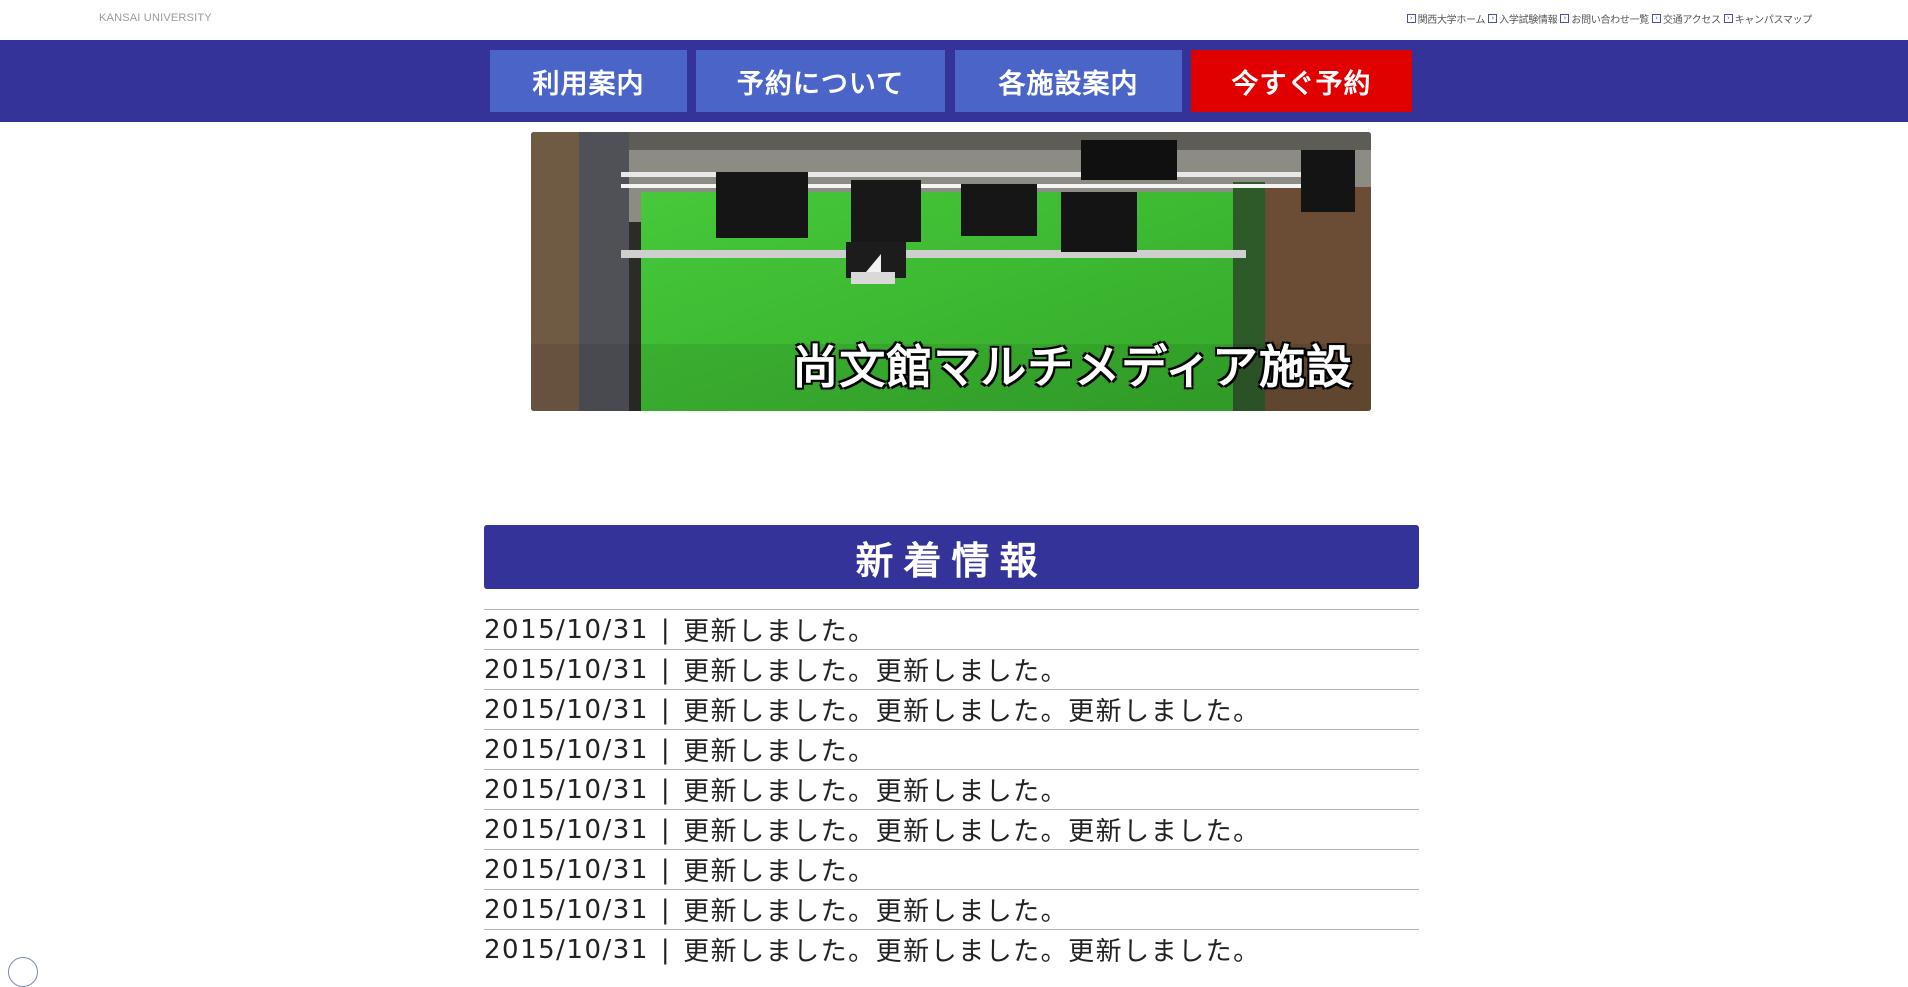 This screenshot has height=987, width=1908. I want to click on top-link-home: › 関西大学ホーム, so click(1446, 18).